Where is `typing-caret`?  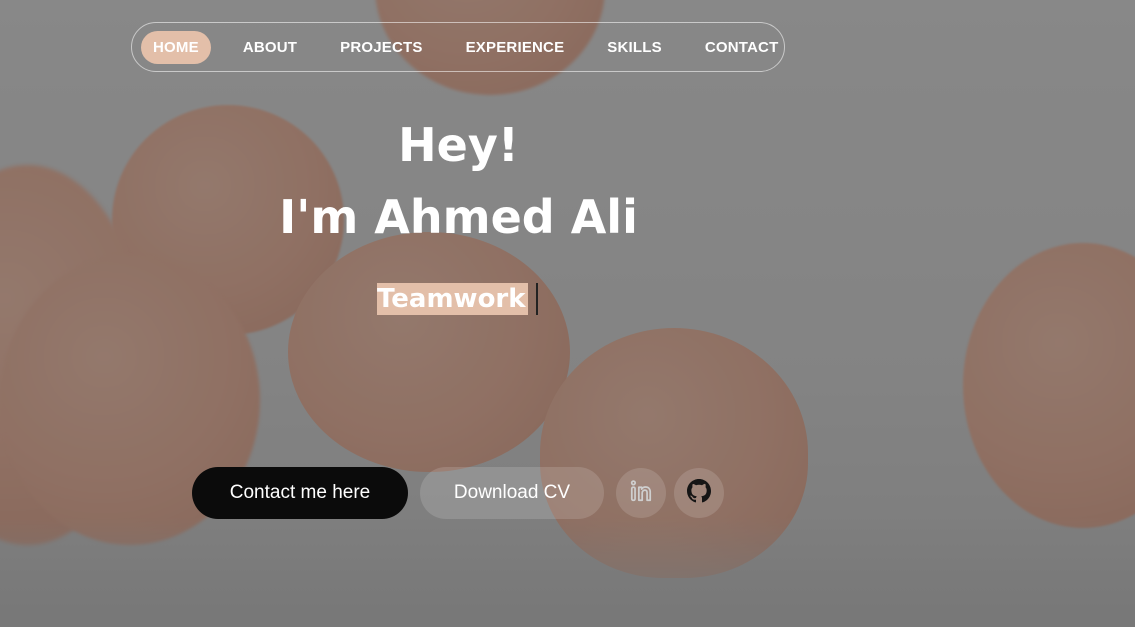
typing-caret is located at coordinates (536, 299).